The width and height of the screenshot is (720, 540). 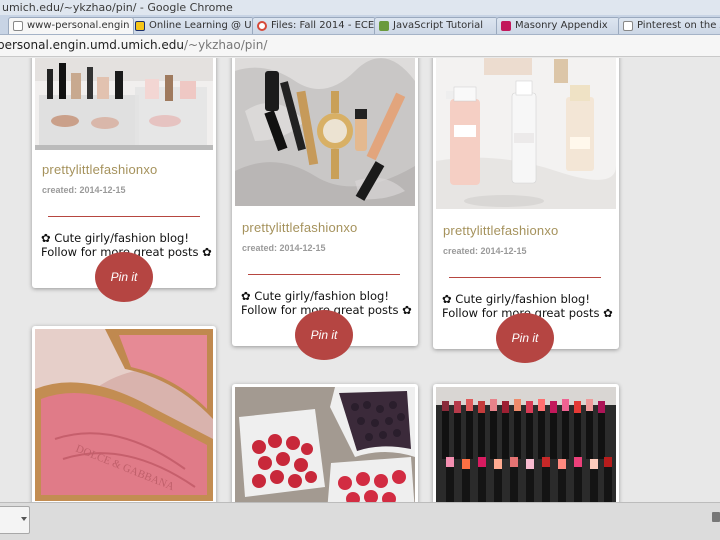 I want to click on tray-icon, so click(x=716, y=517).